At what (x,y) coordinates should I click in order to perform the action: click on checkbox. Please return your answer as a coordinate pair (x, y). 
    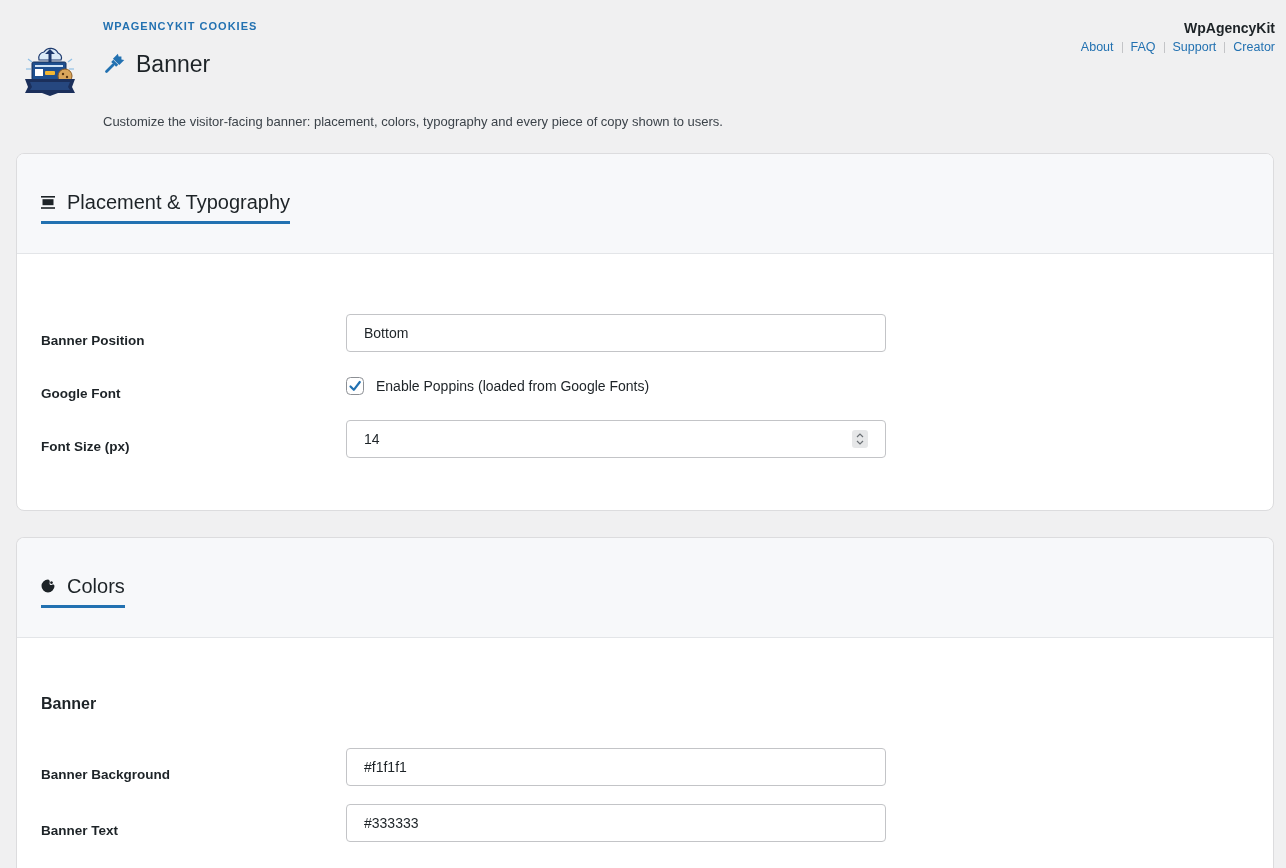
    Looking at the image, I should click on (355, 386).